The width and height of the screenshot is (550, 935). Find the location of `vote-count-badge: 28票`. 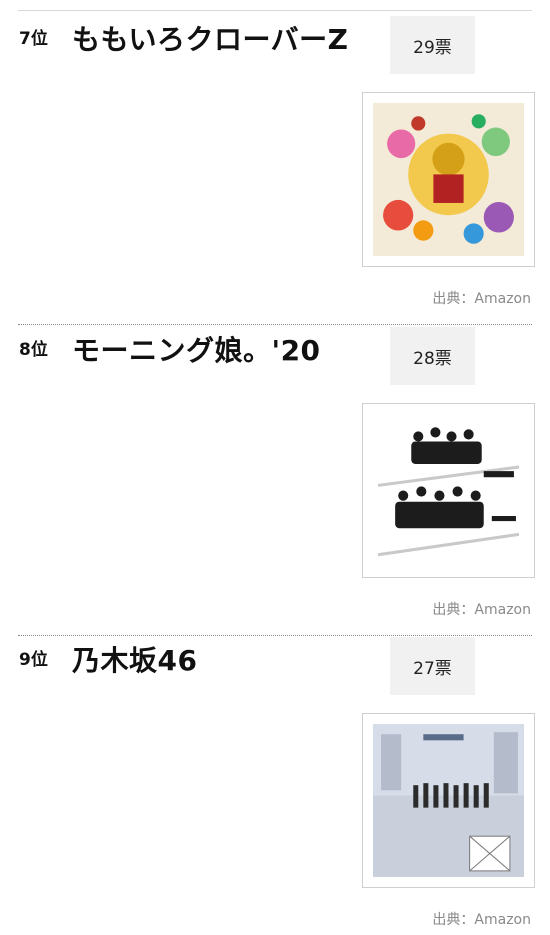

vote-count-badge: 28票 is located at coordinates (432, 356).